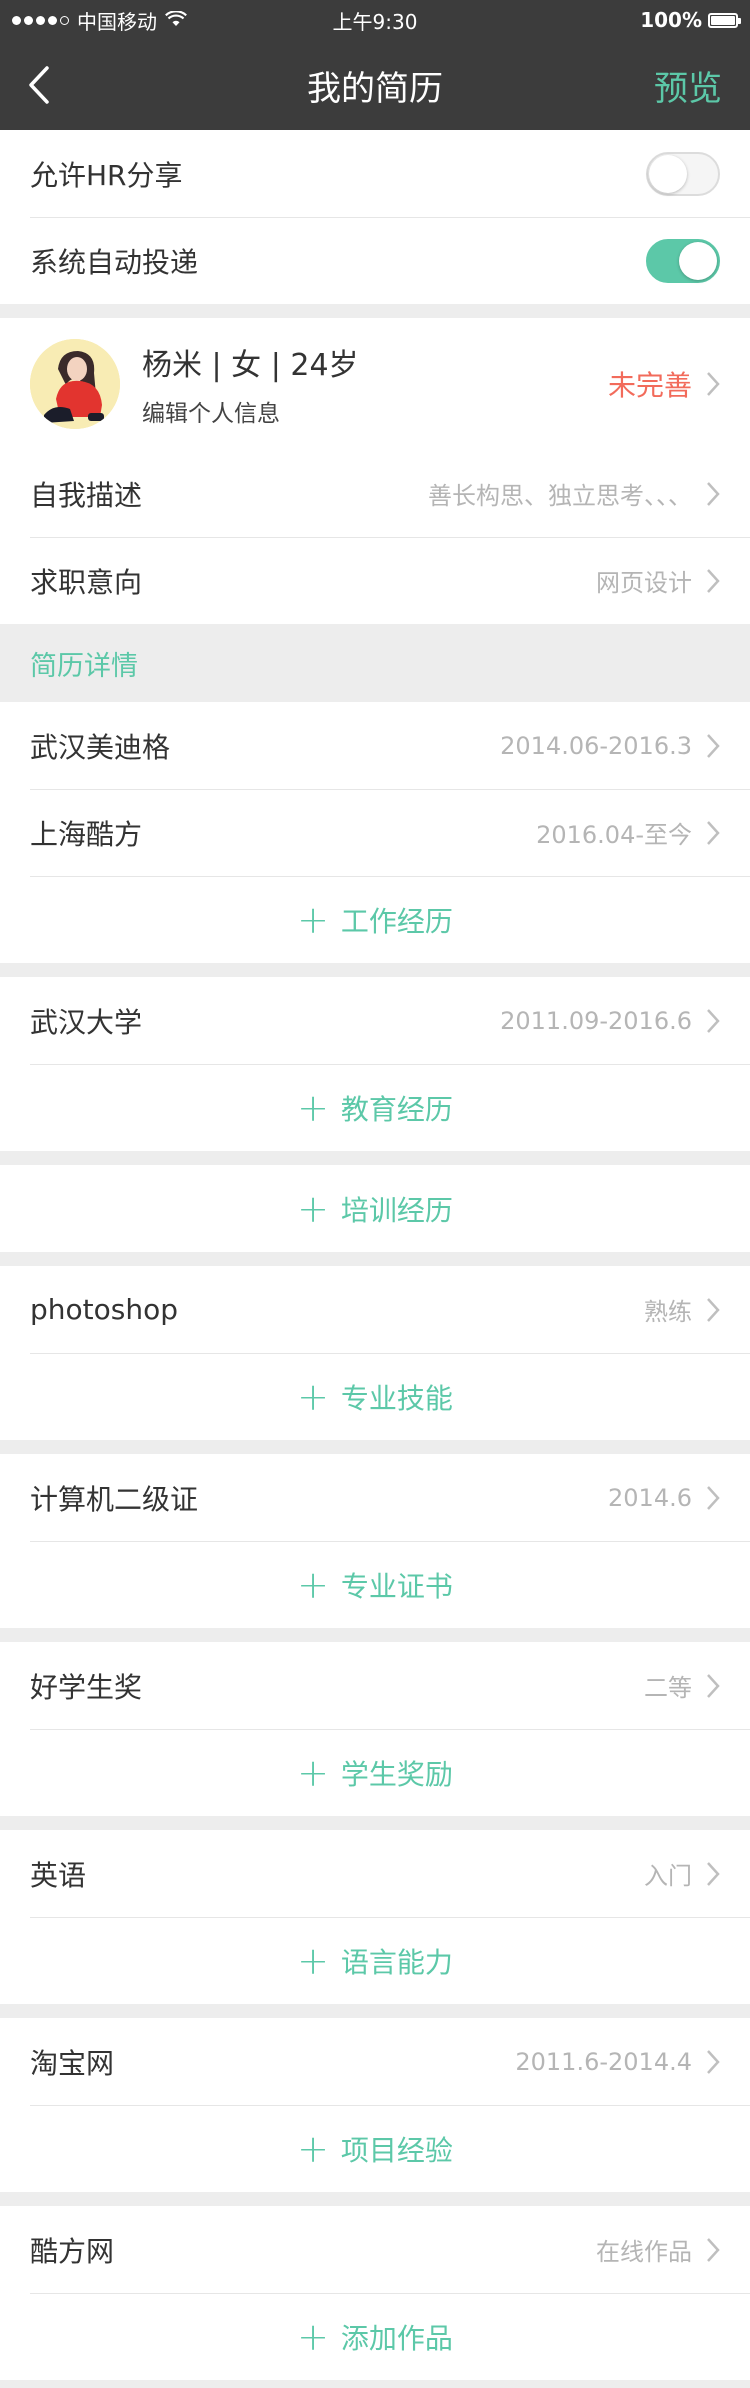 This screenshot has height=2388, width=750. Describe the element at coordinates (603, 2061) in the screenshot. I see `project-item-value: 2011.6-2014.4` at that location.